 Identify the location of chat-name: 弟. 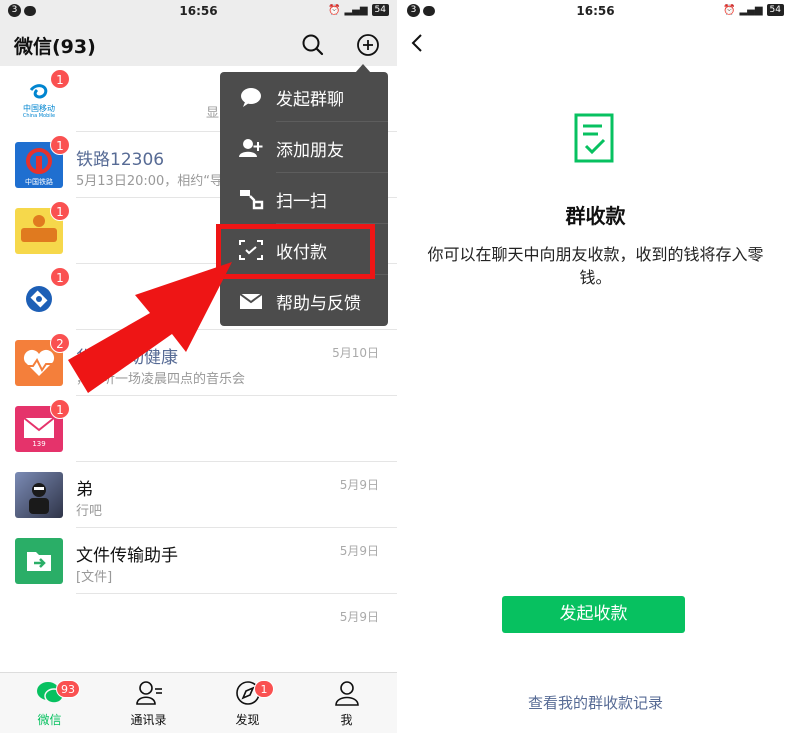
(84, 490).